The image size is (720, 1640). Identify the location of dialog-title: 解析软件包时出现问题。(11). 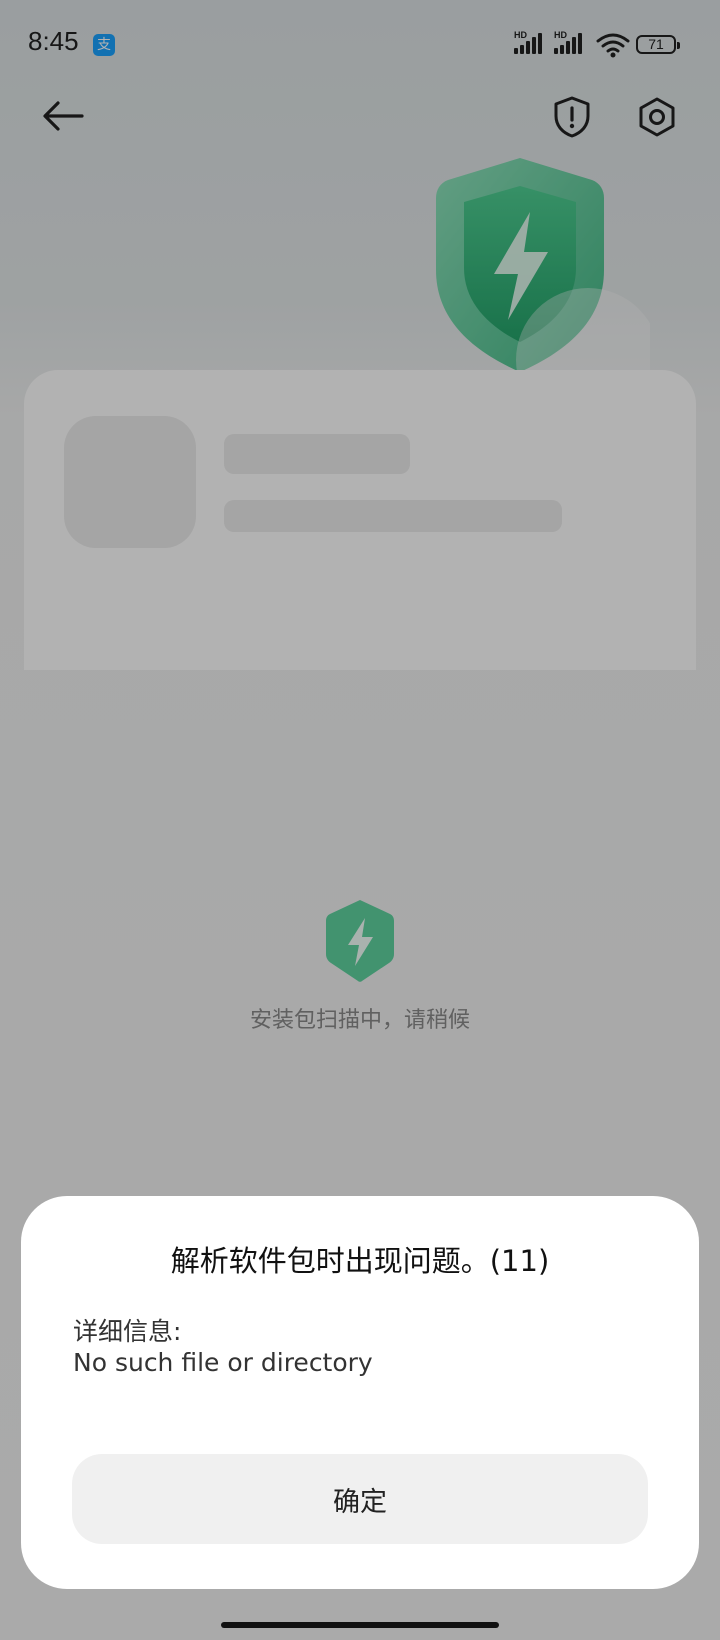
(360, 1261).